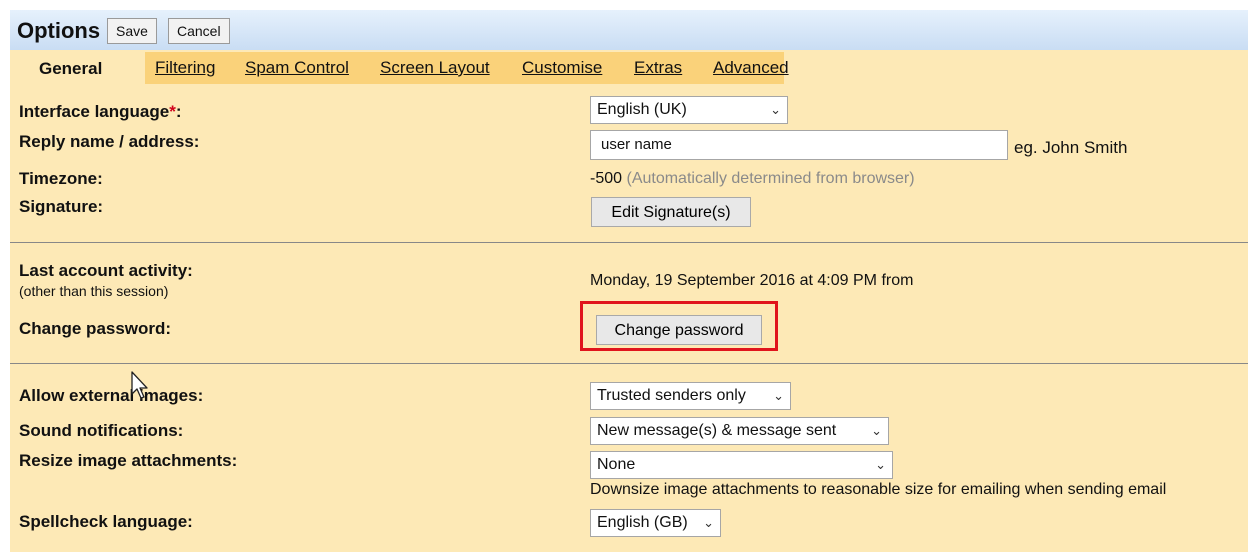 The width and height of the screenshot is (1248, 552). Describe the element at coordinates (689, 110) in the screenshot. I see `interface-language-select: English (UK) ⌄` at that location.